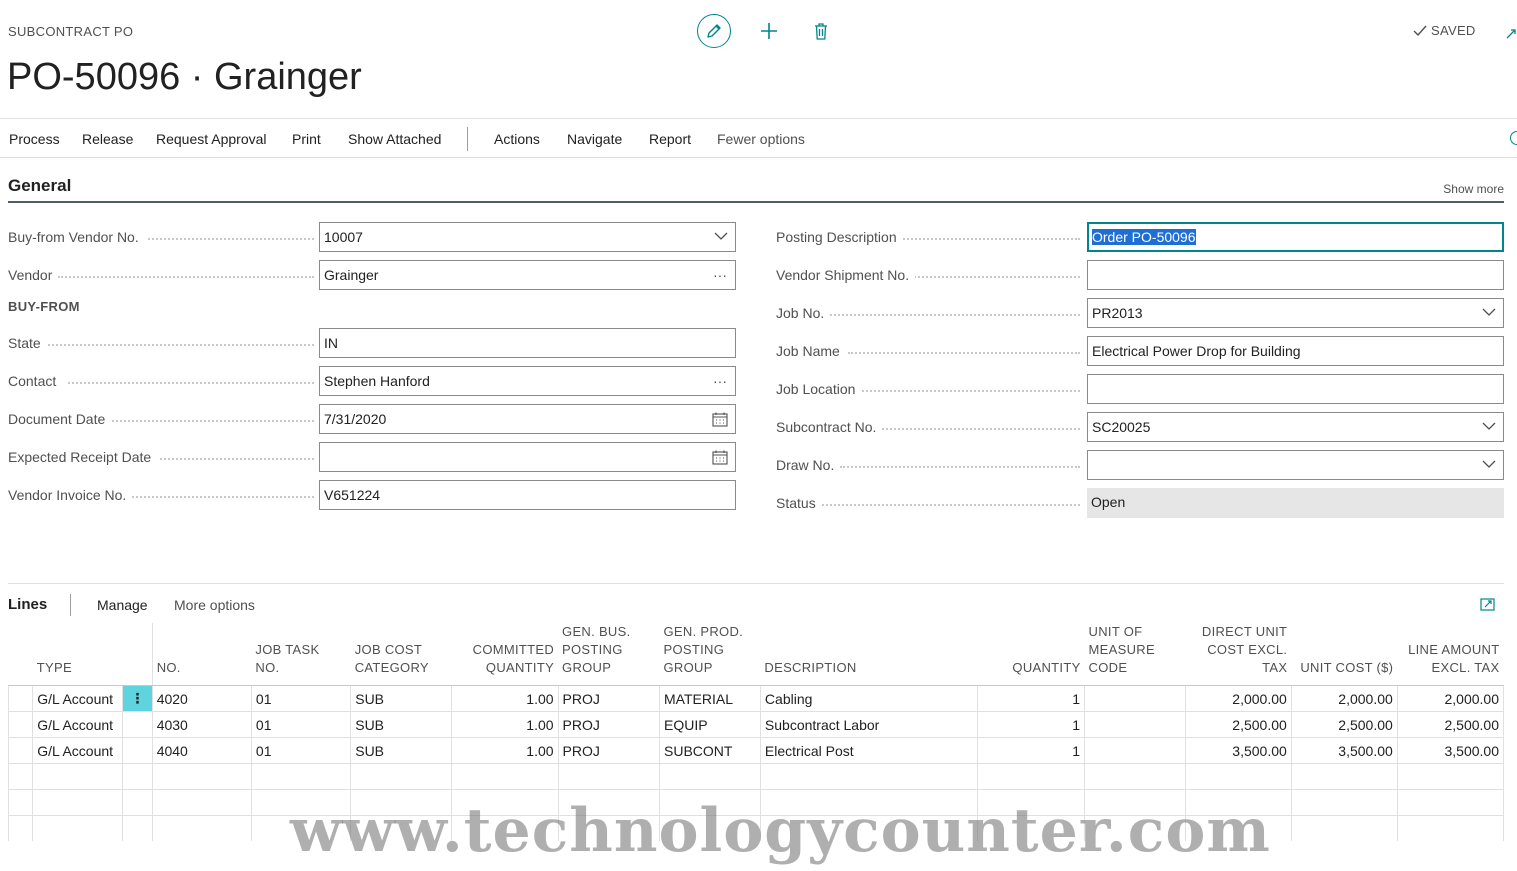 The image size is (1517, 871). Describe the element at coordinates (1450, 750) in the screenshot. I see `cell-line-amount: 3,500.00` at that location.